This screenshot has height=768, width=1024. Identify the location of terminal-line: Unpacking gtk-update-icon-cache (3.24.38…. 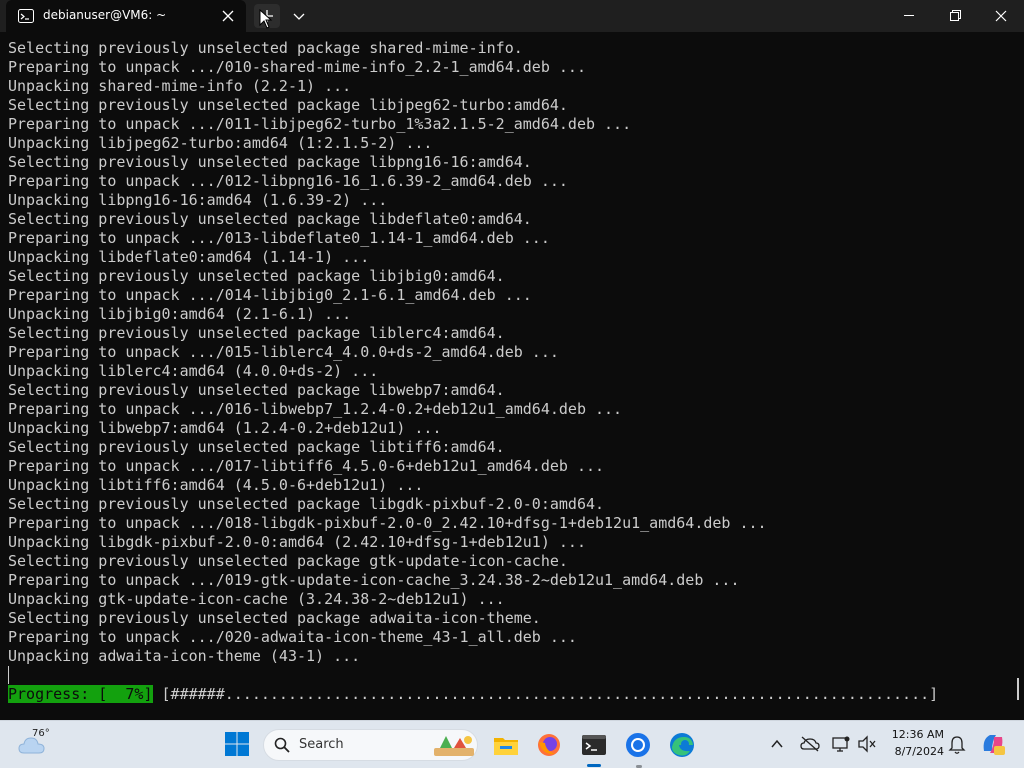
(256, 599).